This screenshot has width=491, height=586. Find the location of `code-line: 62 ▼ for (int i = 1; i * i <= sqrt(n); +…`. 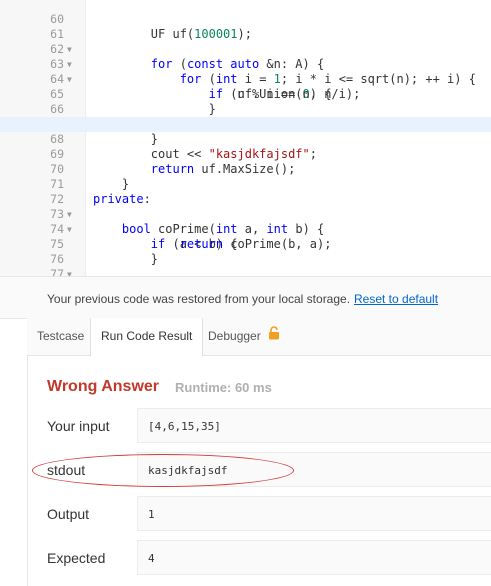

code-line: 62 ▼ for (int i = 1; i * i <= sqrt(n); +… is located at coordinates (245, 56).